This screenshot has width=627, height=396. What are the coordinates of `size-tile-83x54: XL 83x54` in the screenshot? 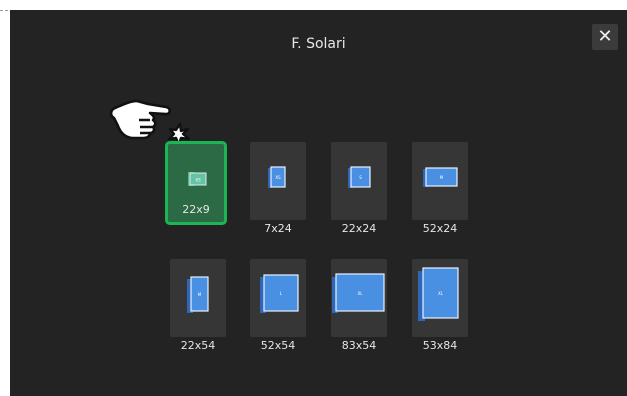 It's located at (359, 305).